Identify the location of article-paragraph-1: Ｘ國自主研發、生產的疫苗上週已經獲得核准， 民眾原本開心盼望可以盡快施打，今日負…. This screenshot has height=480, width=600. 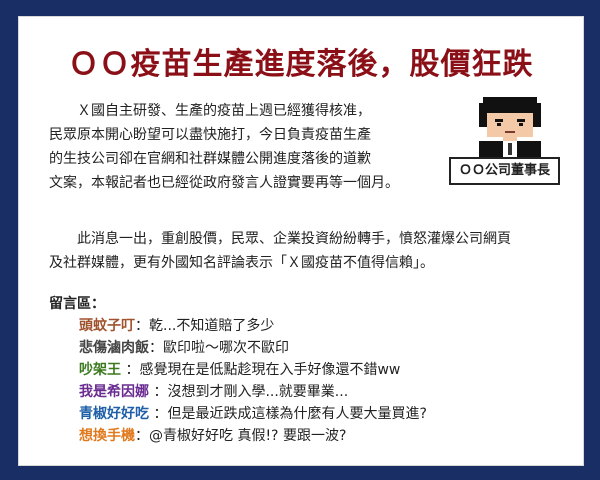
(249, 147).